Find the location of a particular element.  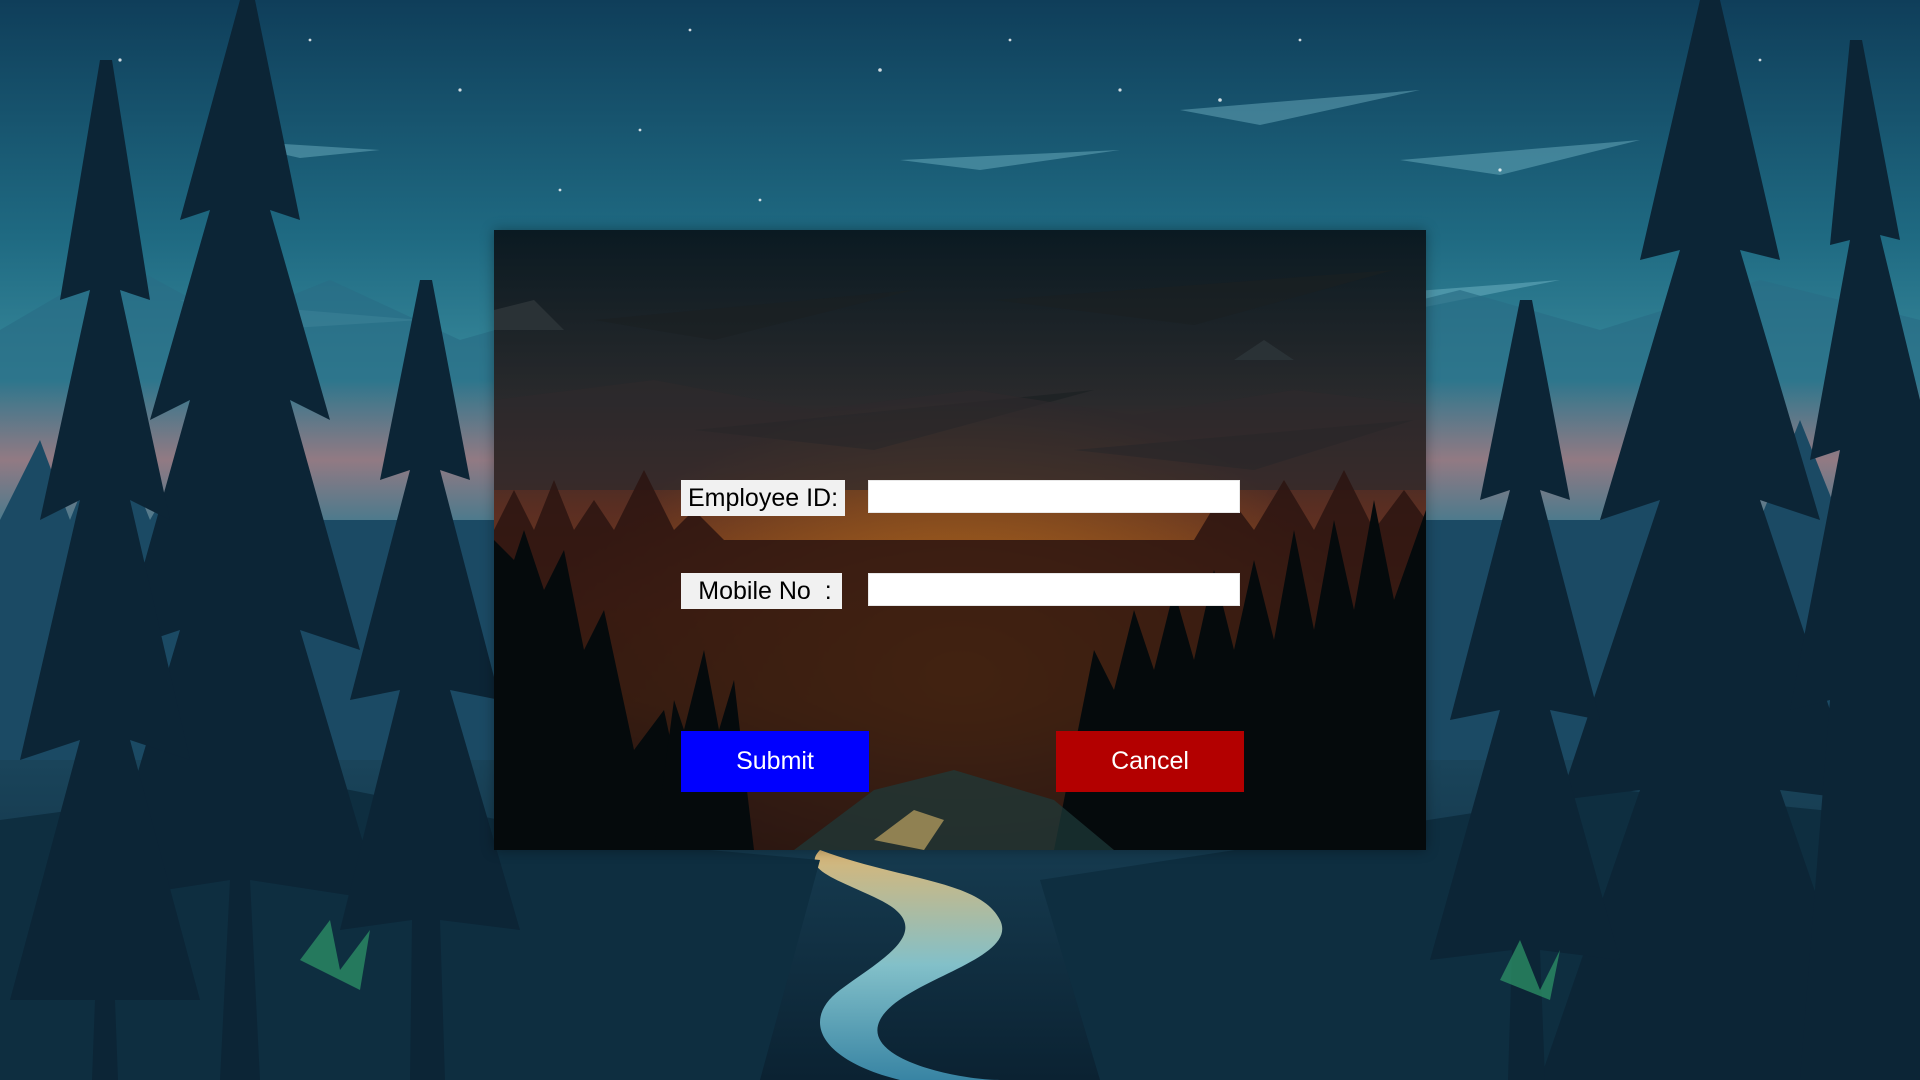

employee-id-label: Employee ID: is located at coordinates (763, 498).